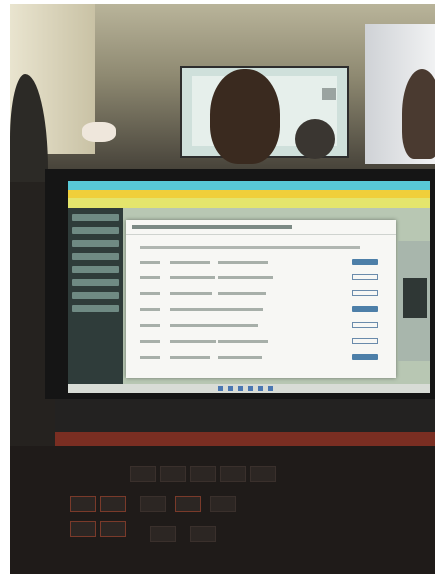  I want to click on modal-title, so click(212, 227).